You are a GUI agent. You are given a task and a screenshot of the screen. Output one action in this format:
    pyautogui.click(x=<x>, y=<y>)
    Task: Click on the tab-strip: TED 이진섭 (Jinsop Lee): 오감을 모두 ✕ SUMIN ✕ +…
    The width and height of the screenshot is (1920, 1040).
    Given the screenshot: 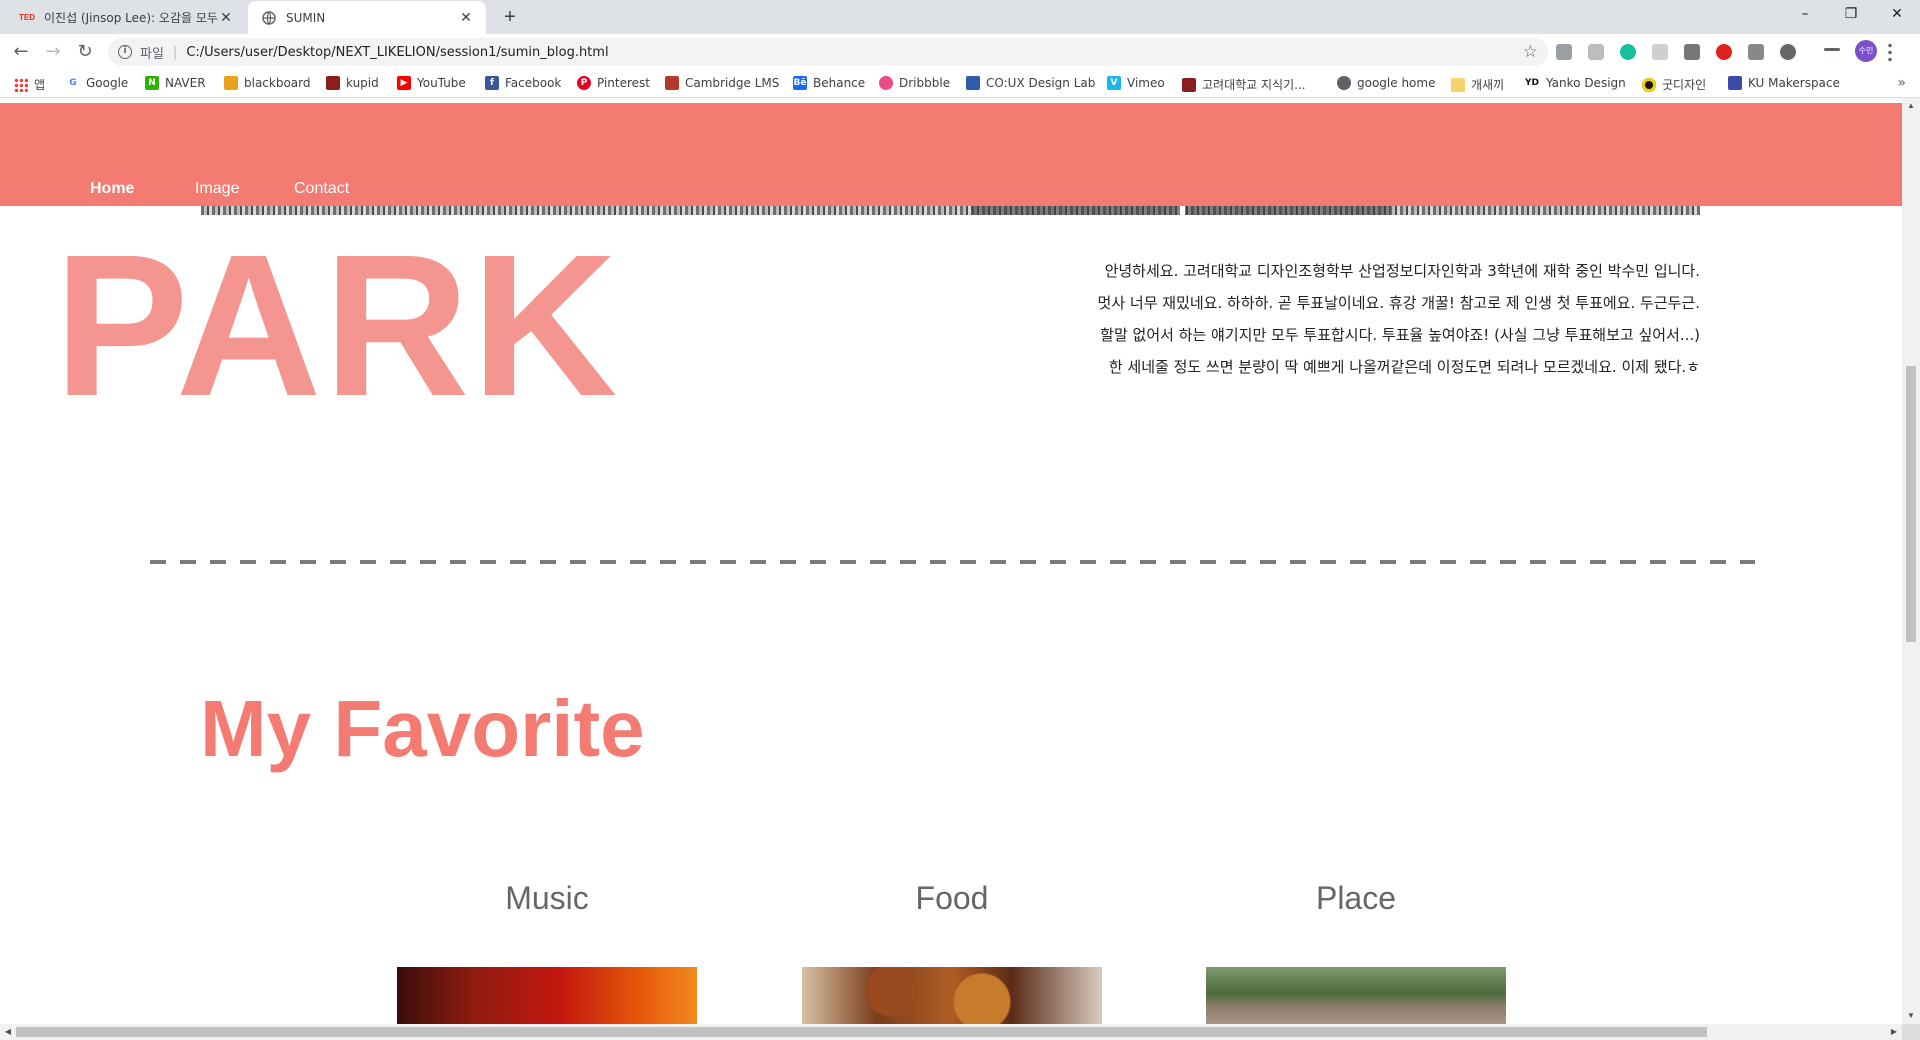 What is the action you would take?
    pyautogui.click(x=960, y=17)
    